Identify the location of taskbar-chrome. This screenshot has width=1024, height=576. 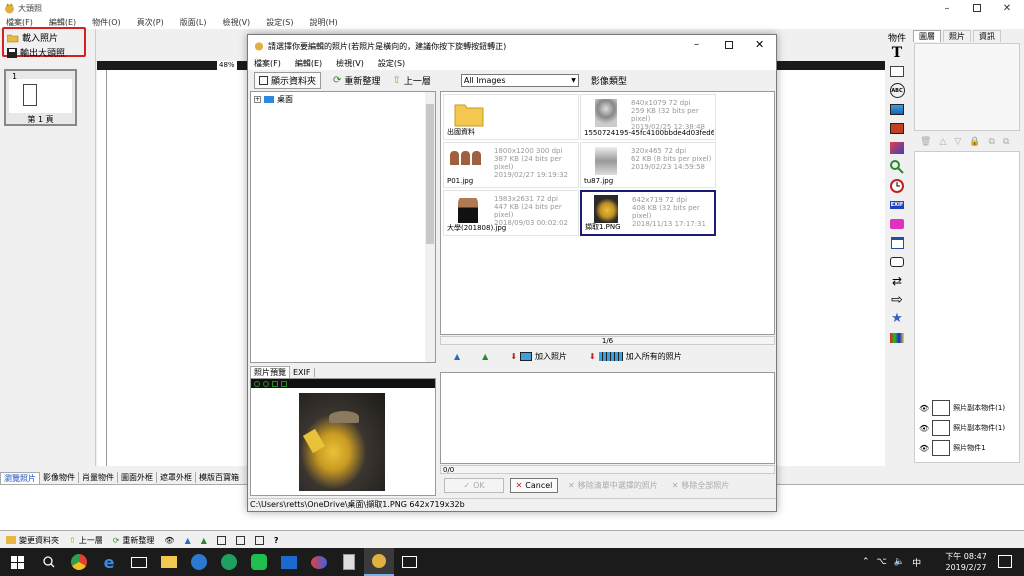
(79, 562).